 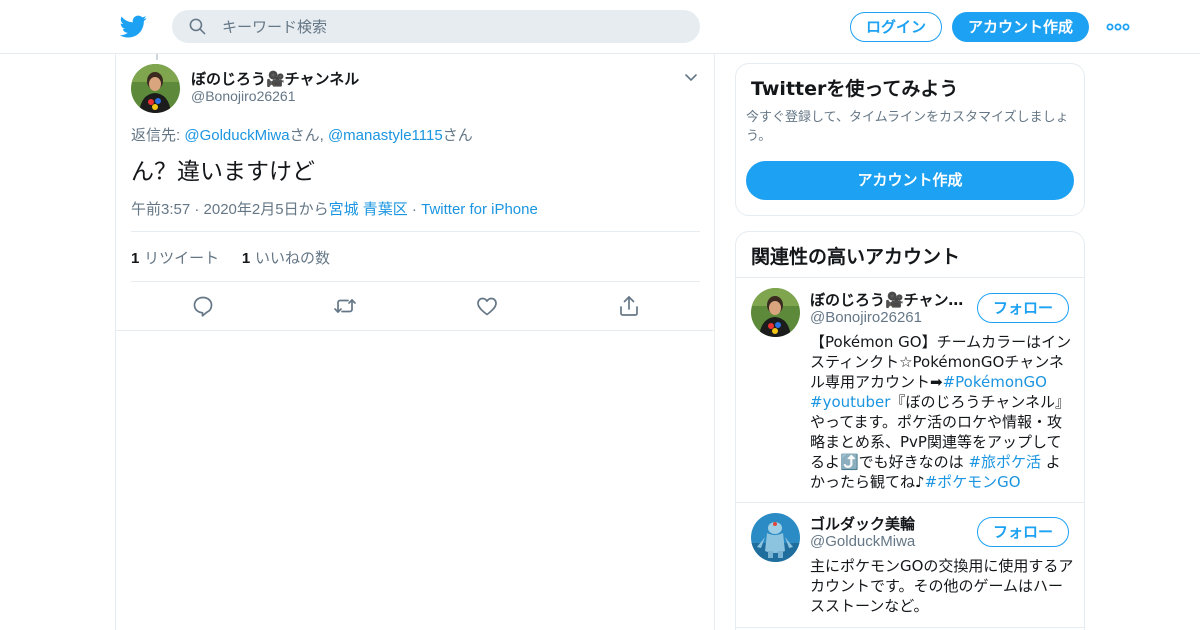 What do you see at coordinates (157, 57) in the screenshot?
I see `thread-connector-line` at bounding box center [157, 57].